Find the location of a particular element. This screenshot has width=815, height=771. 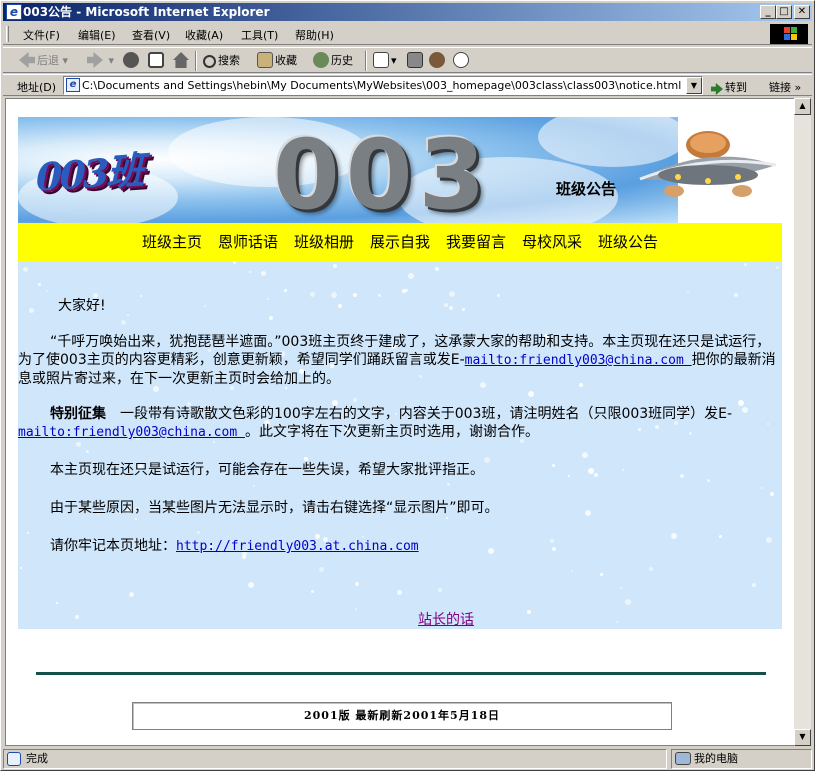

go-button: 转到 is located at coordinates (729, 87).